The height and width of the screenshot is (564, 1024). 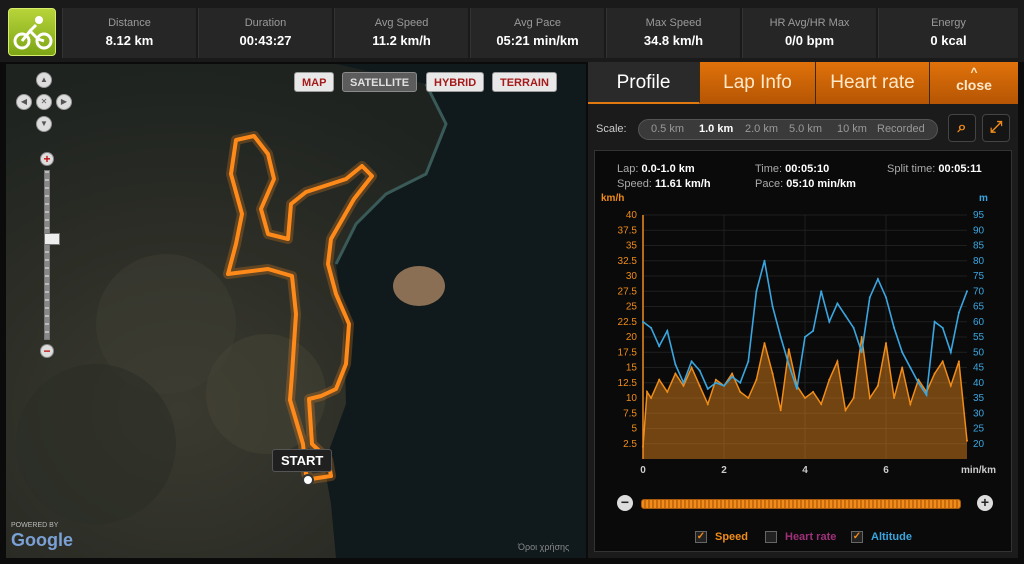 I want to click on right-tick-label: 25, so click(x=979, y=429).